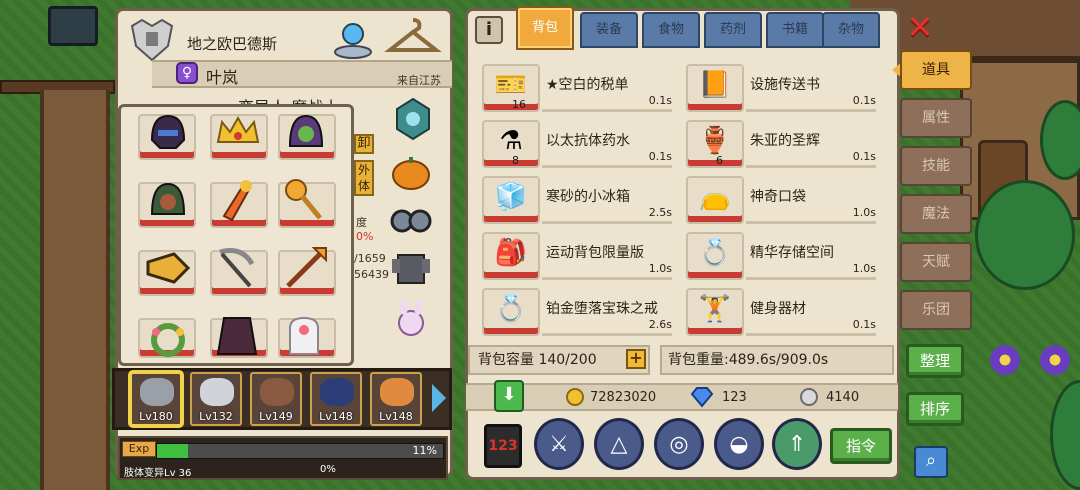  I want to click on inventory-item: 💍 铂金堕落宝珠之戒 2.6s, so click(571, 312).